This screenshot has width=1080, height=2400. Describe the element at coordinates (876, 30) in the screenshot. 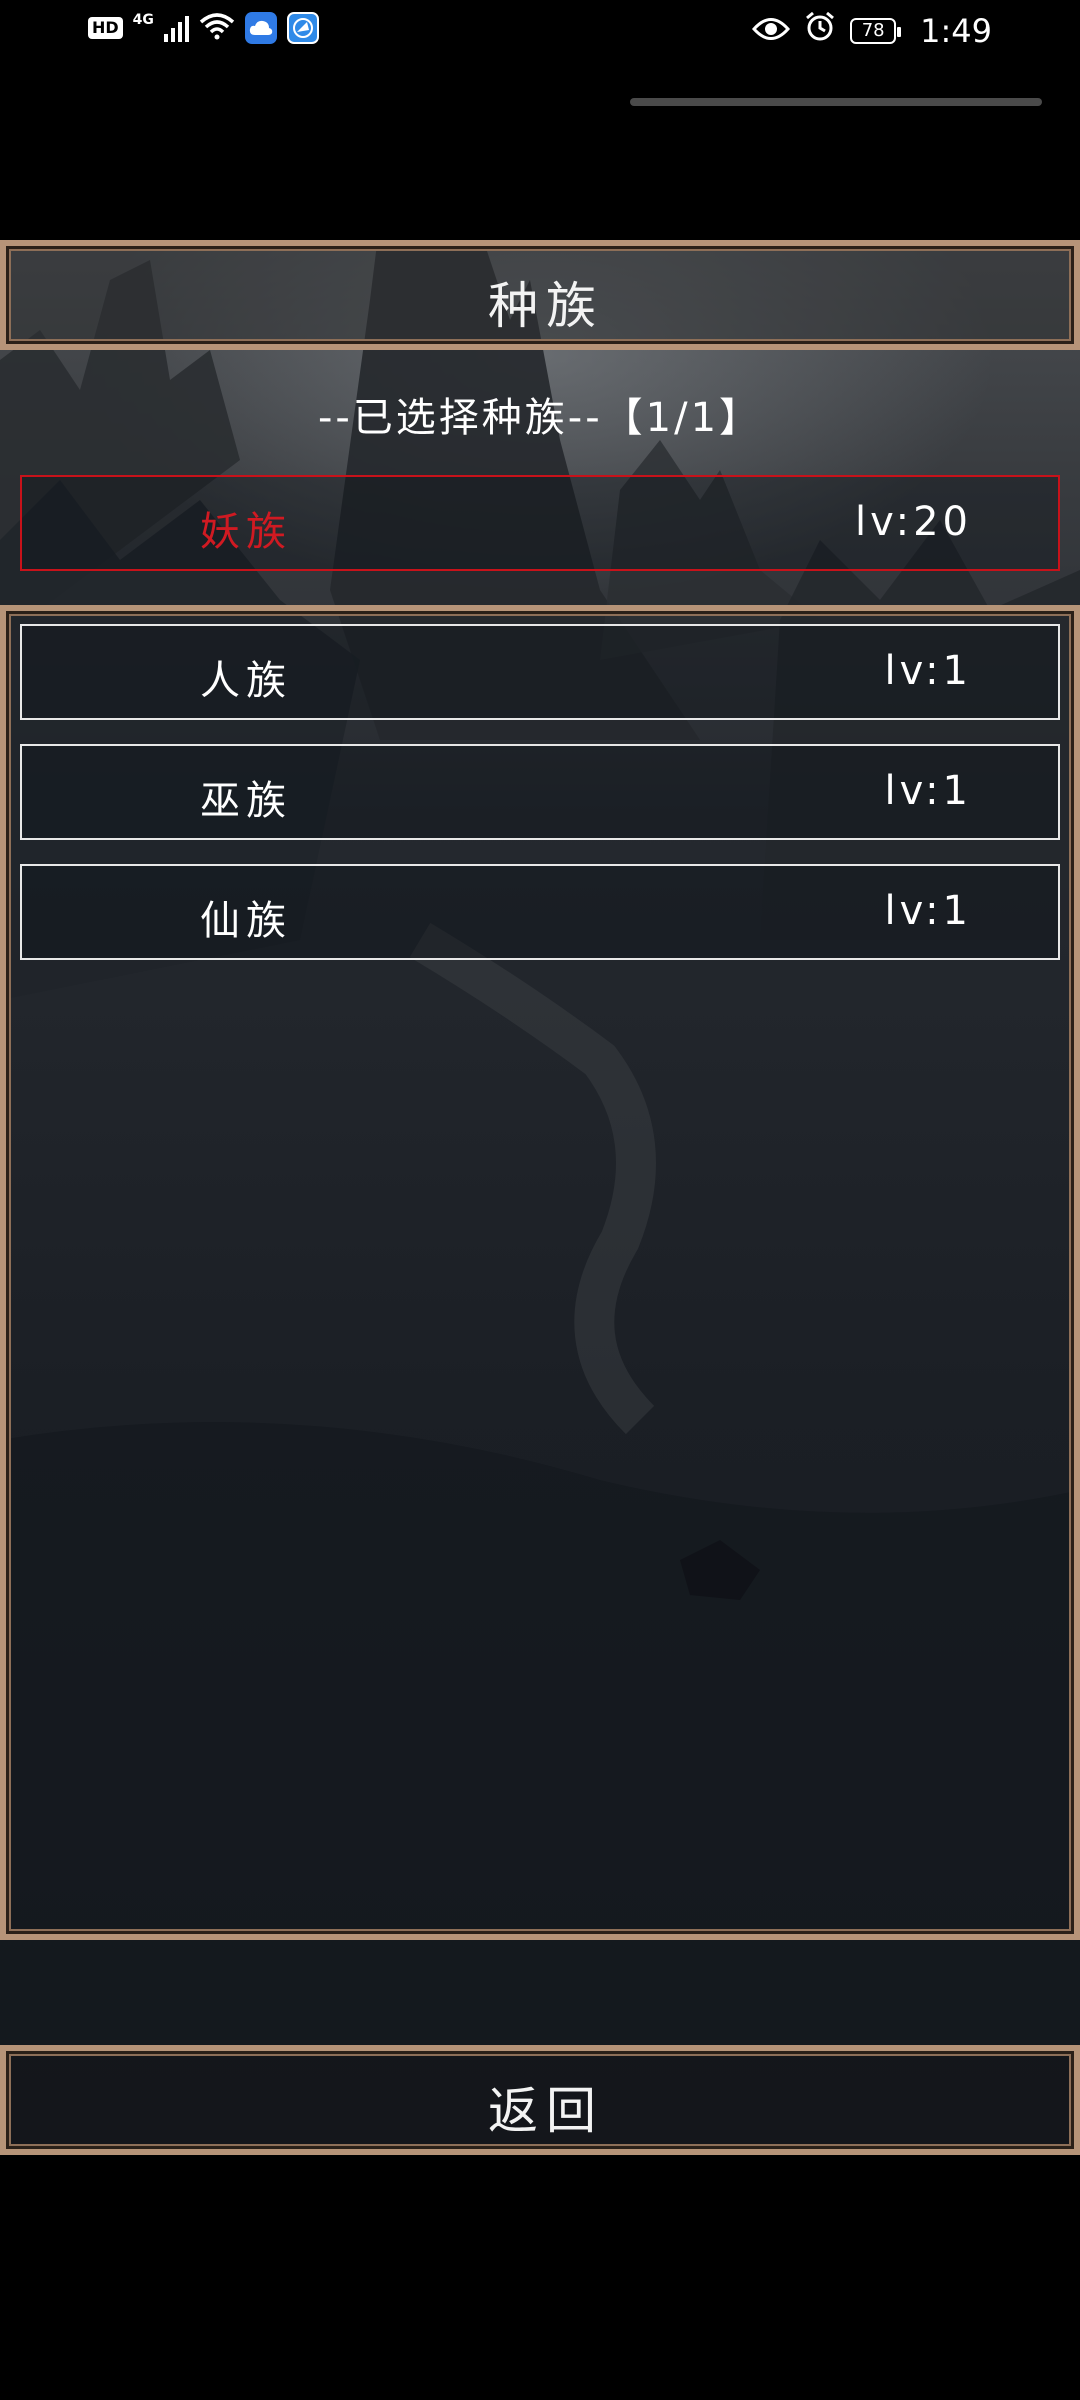

I see `battery-icon: 78` at that location.